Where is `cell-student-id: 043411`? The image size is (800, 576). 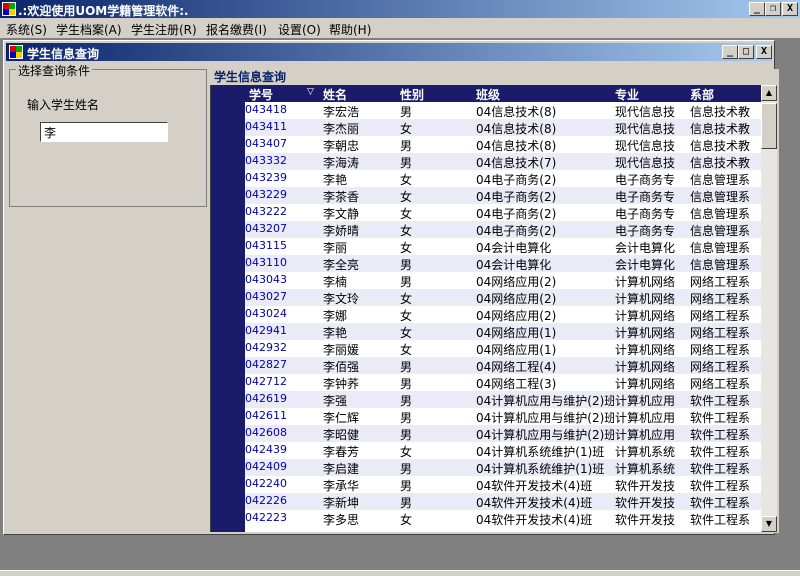 cell-student-id: 043411 is located at coordinates (282, 126).